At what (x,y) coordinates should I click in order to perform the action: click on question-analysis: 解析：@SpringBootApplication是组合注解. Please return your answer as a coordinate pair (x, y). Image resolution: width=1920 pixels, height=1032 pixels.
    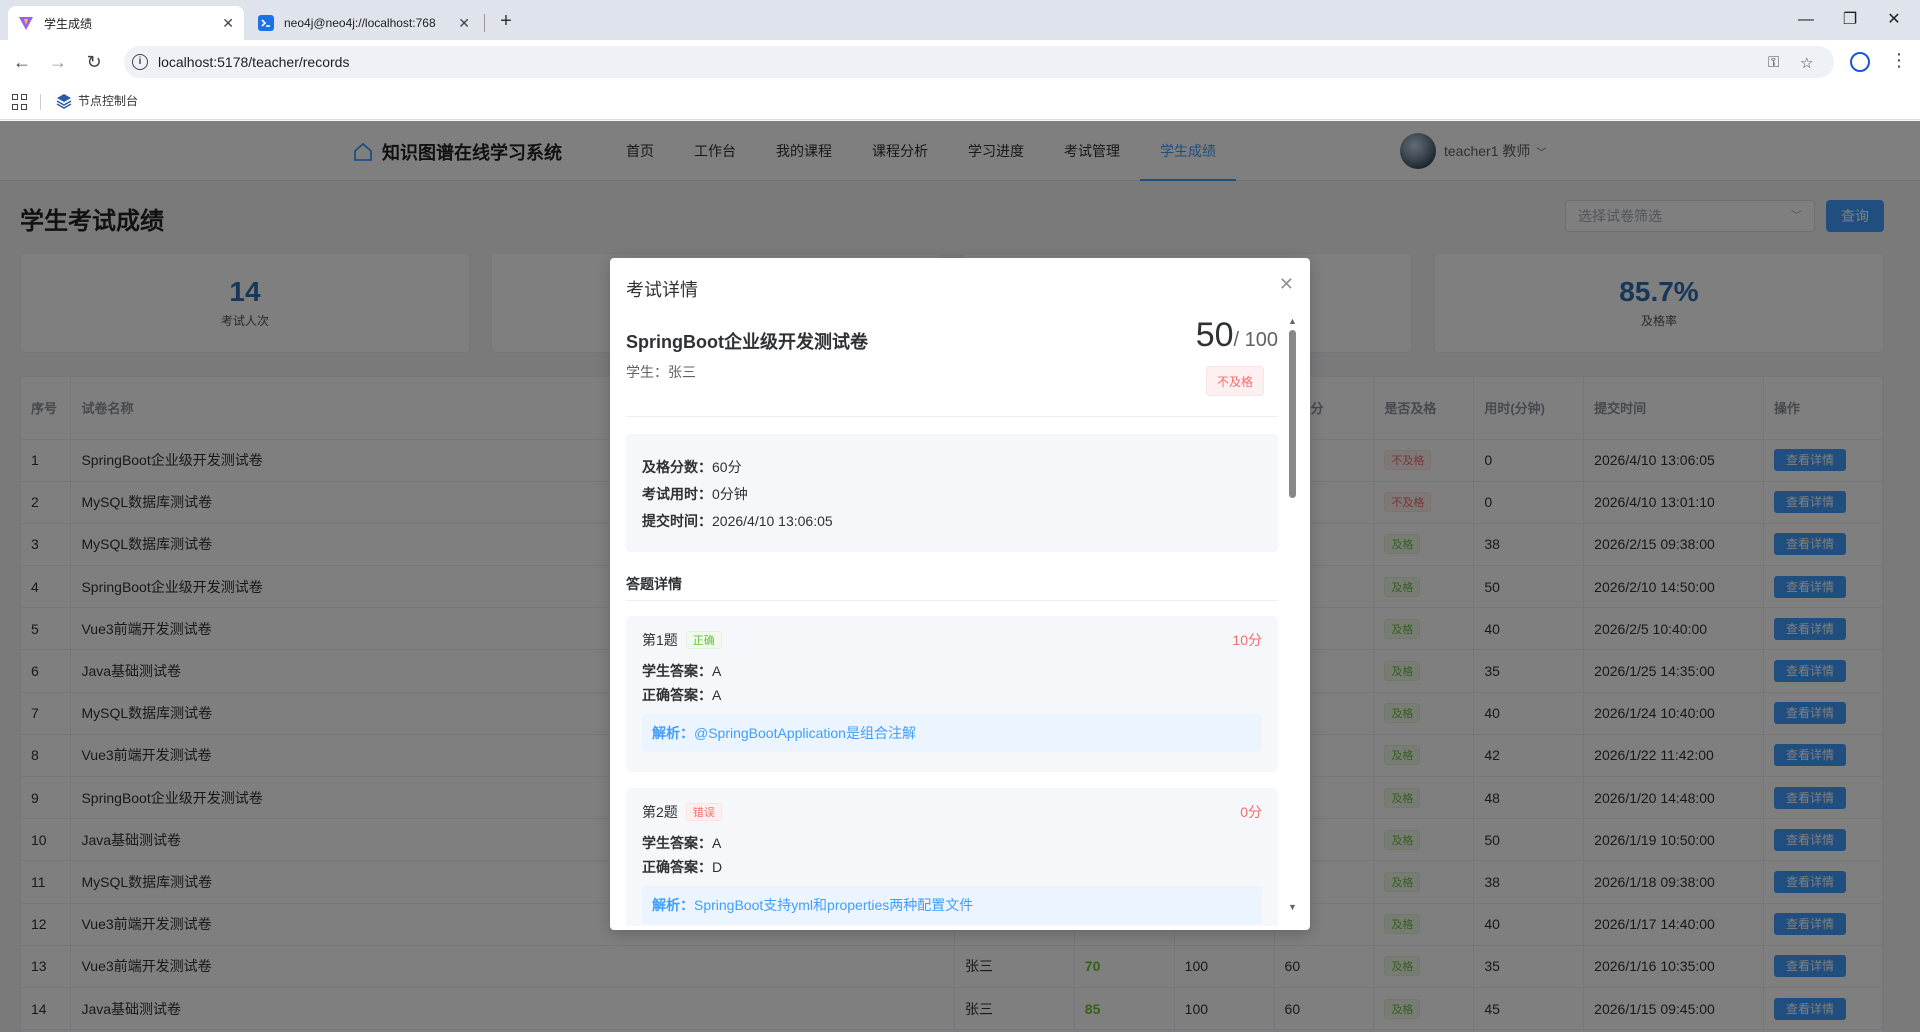
    Looking at the image, I should click on (952, 733).